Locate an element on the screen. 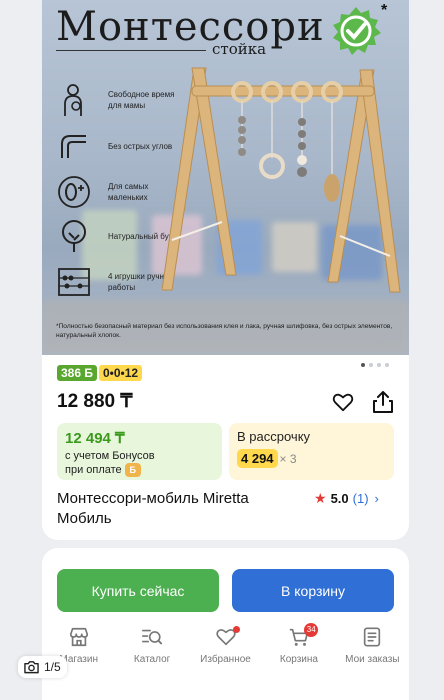  tab-favorites: Избранное is located at coordinates (225, 647).